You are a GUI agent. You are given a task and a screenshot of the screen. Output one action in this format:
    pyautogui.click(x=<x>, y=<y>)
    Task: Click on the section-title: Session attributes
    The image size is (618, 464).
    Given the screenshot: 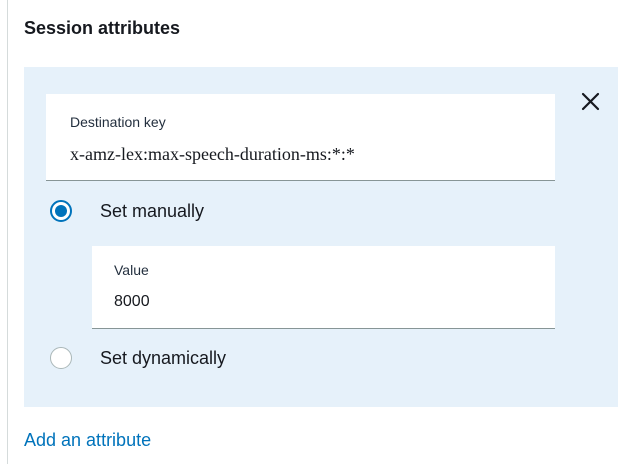 What is the action you would take?
    pyautogui.click(x=102, y=28)
    